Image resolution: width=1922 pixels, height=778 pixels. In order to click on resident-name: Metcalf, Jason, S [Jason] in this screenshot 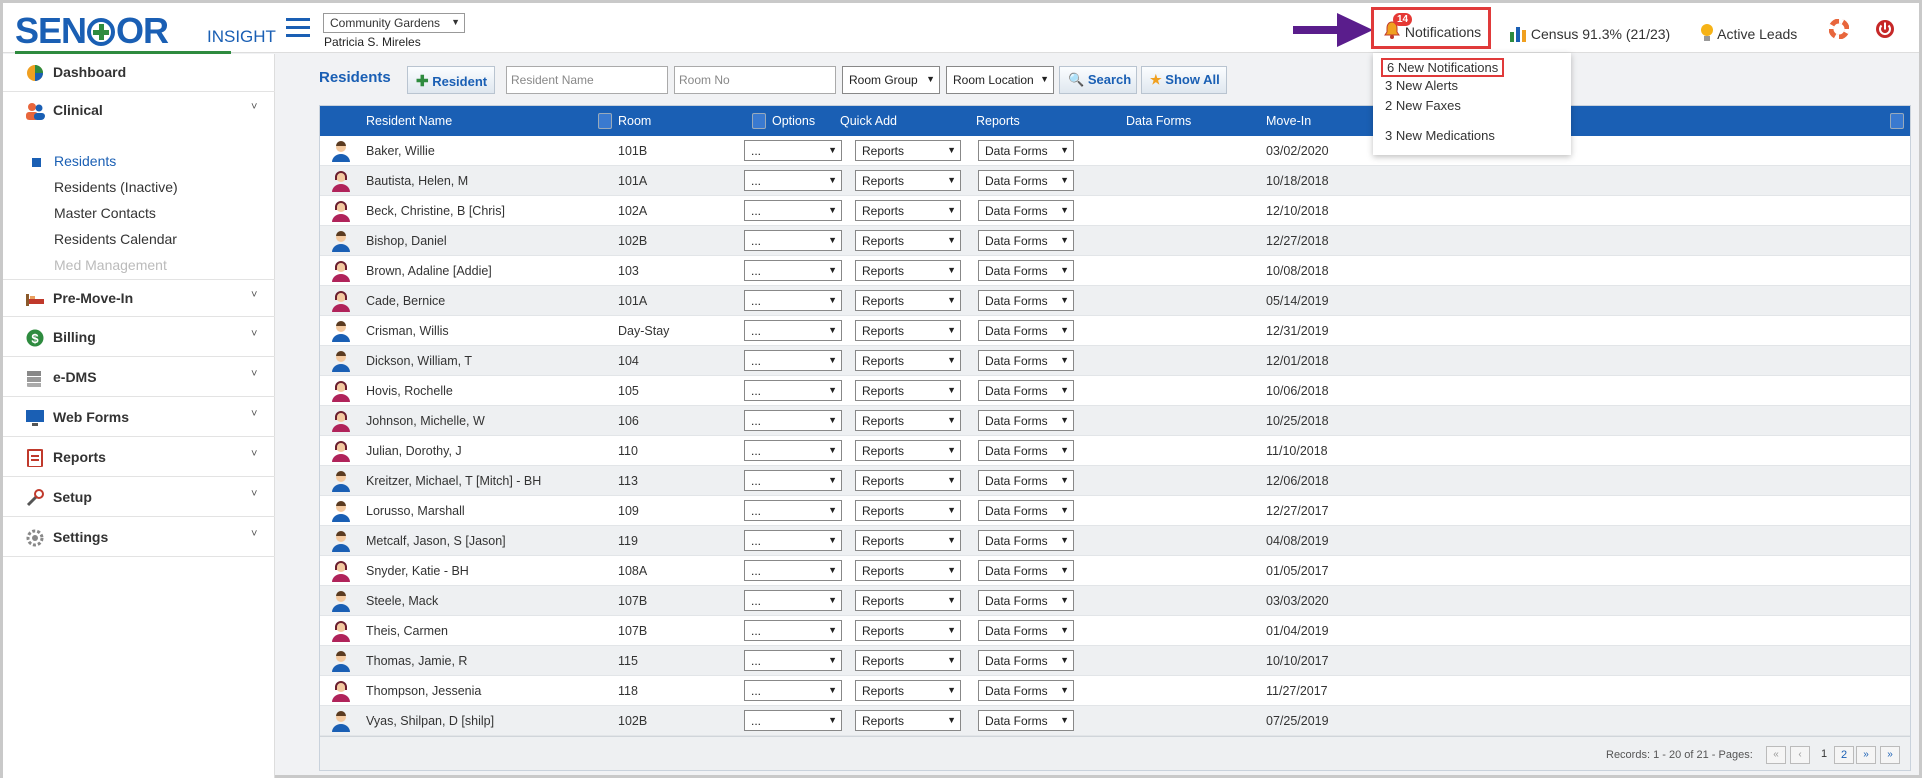, I will do `click(436, 541)`.